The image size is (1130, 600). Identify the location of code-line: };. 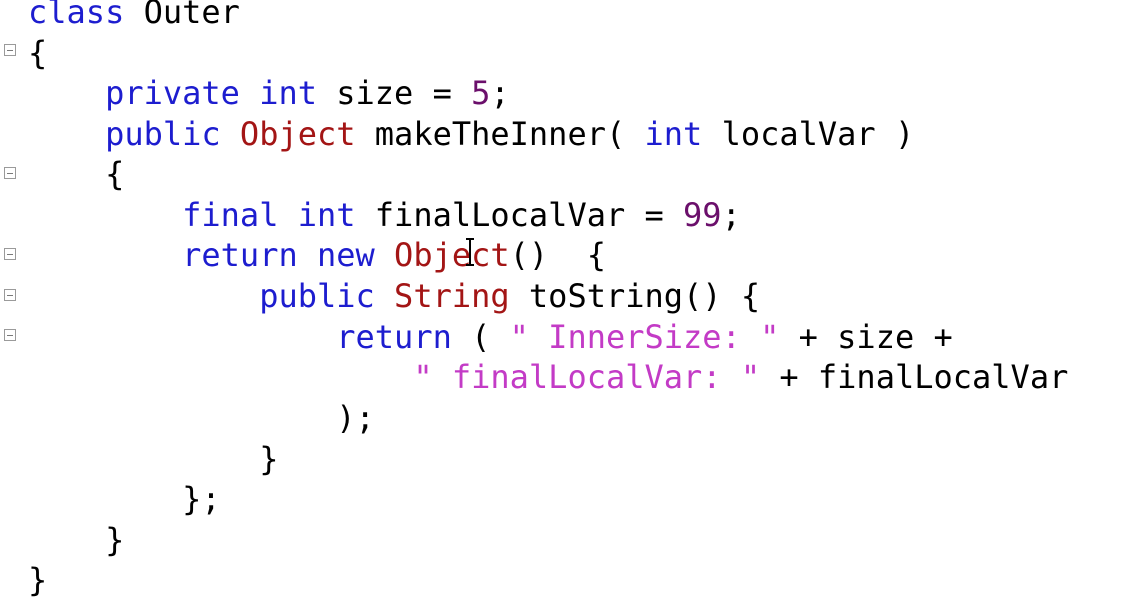
(124, 499).